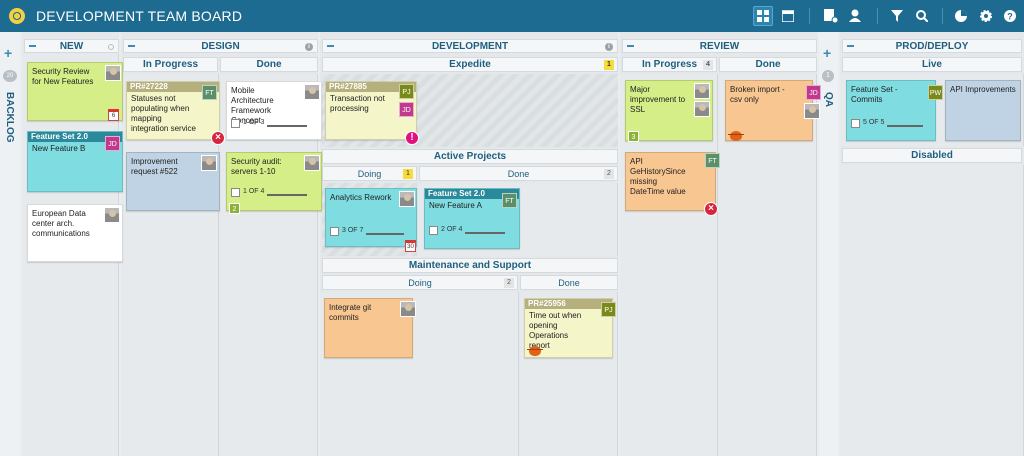 This screenshot has width=1024, height=456. I want to click on filter-icon, so click(897, 16).